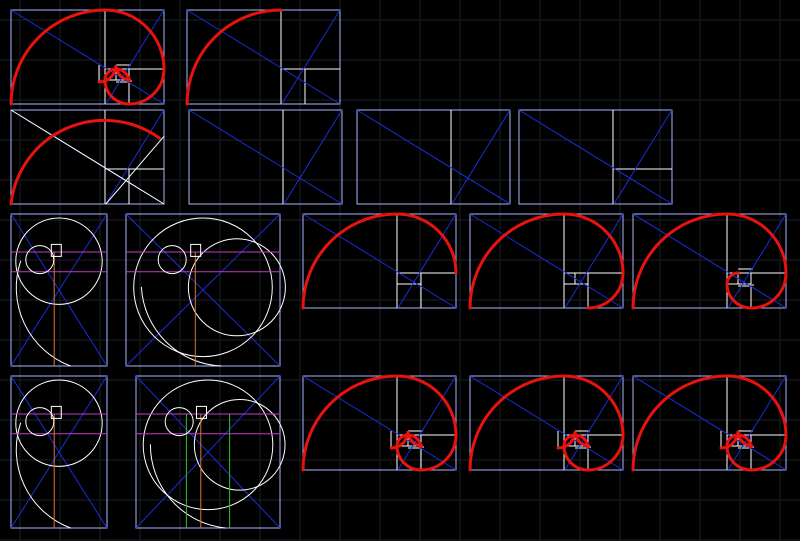  What do you see at coordinates (85, 162) in the screenshot?
I see `golden-spiral-arc` at bounding box center [85, 162].